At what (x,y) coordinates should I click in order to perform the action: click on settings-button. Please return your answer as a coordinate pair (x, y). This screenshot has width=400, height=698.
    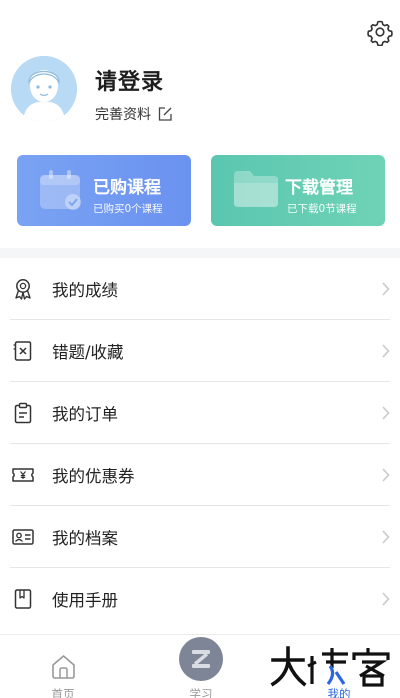
    Looking at the image, I should click on (380, 32).